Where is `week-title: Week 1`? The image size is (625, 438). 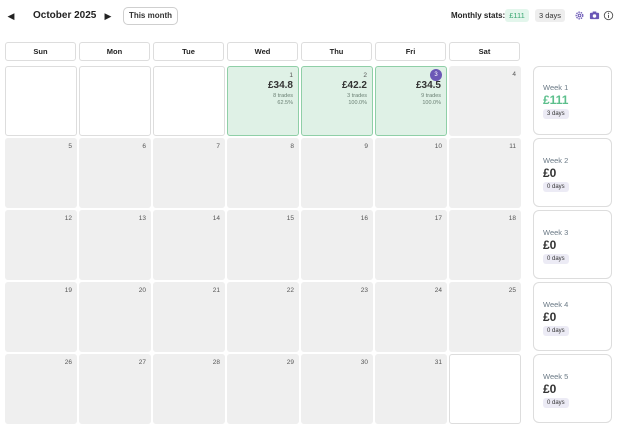
week-title: Week 1 is located at coordinates (556, 87).